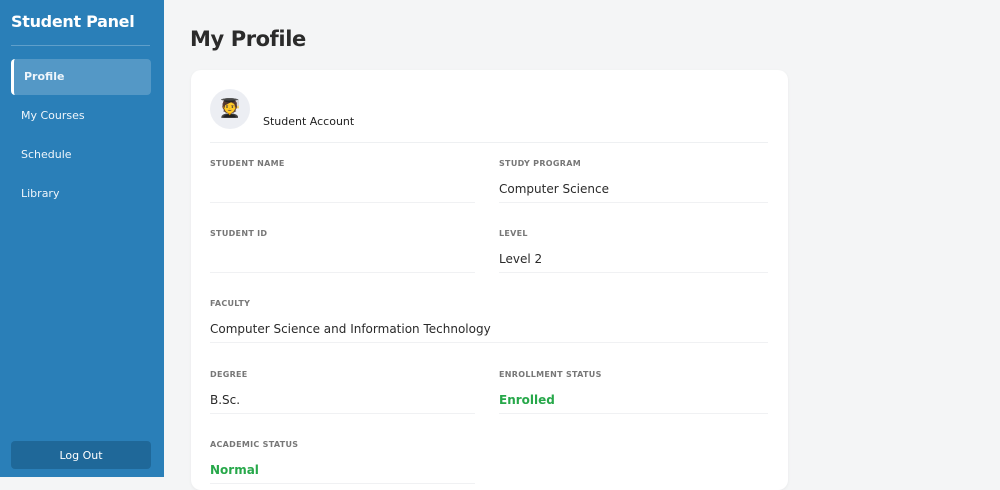  Describe the element at coordinates (81, 455) in the screenshot. I see `logout-button: Log Out` at that location.